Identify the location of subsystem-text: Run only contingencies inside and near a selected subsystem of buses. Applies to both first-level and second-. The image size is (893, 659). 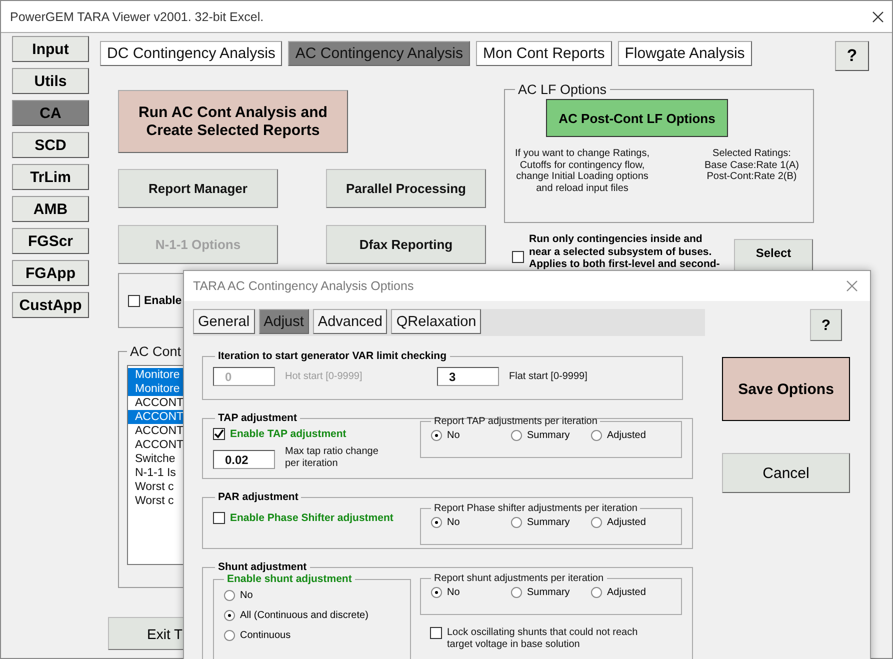
(625, 251).